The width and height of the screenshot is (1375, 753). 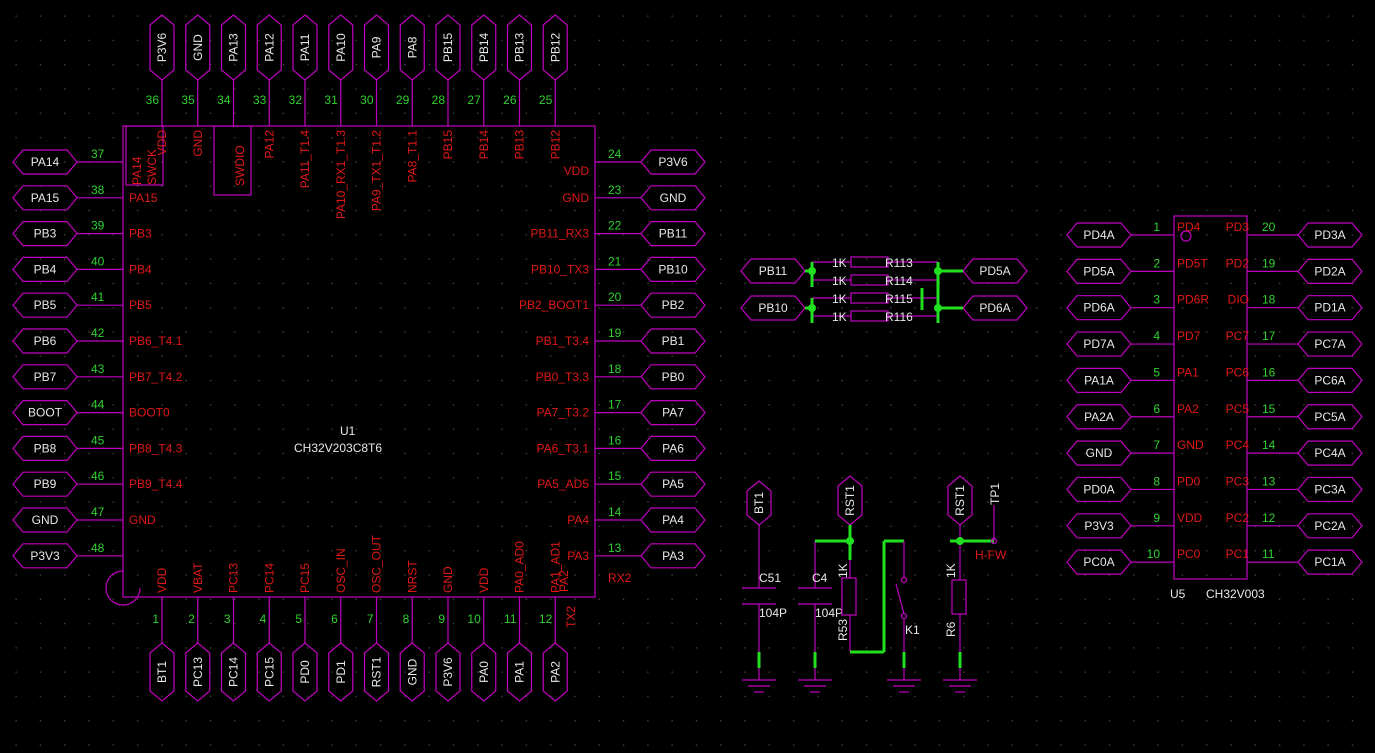 What do you see at coordinates (1099, 417) in the screenshot?
I see `u5-left-port-PA2A-label: PA2A` at bounding box center [1099, 417].